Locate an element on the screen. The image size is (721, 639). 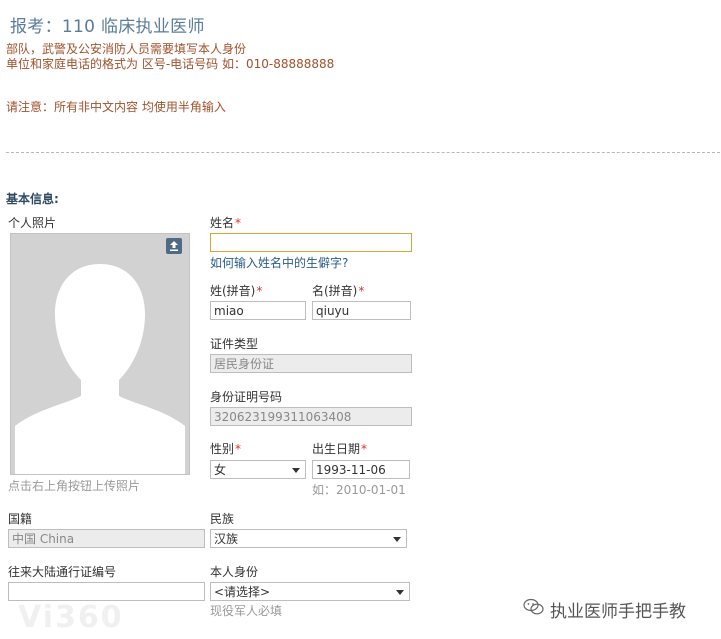
id-type-label: 证件类型 is located at coordinates (234, 344).